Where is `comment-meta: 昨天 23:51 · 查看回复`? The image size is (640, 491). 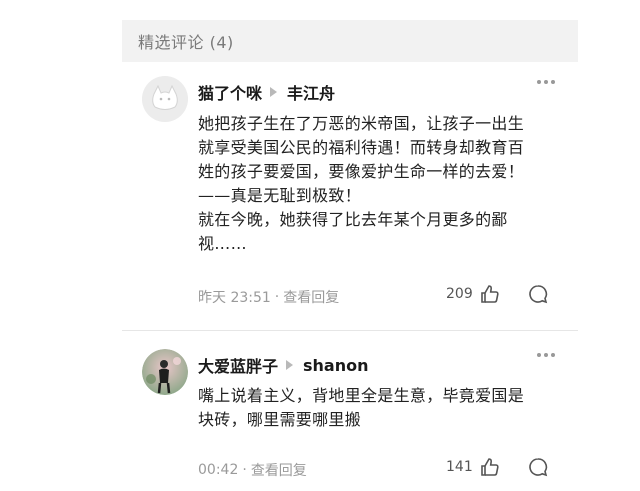
comment-meta: 昨天 23:51 · 查看回复 is located at coordinates (268, 297).